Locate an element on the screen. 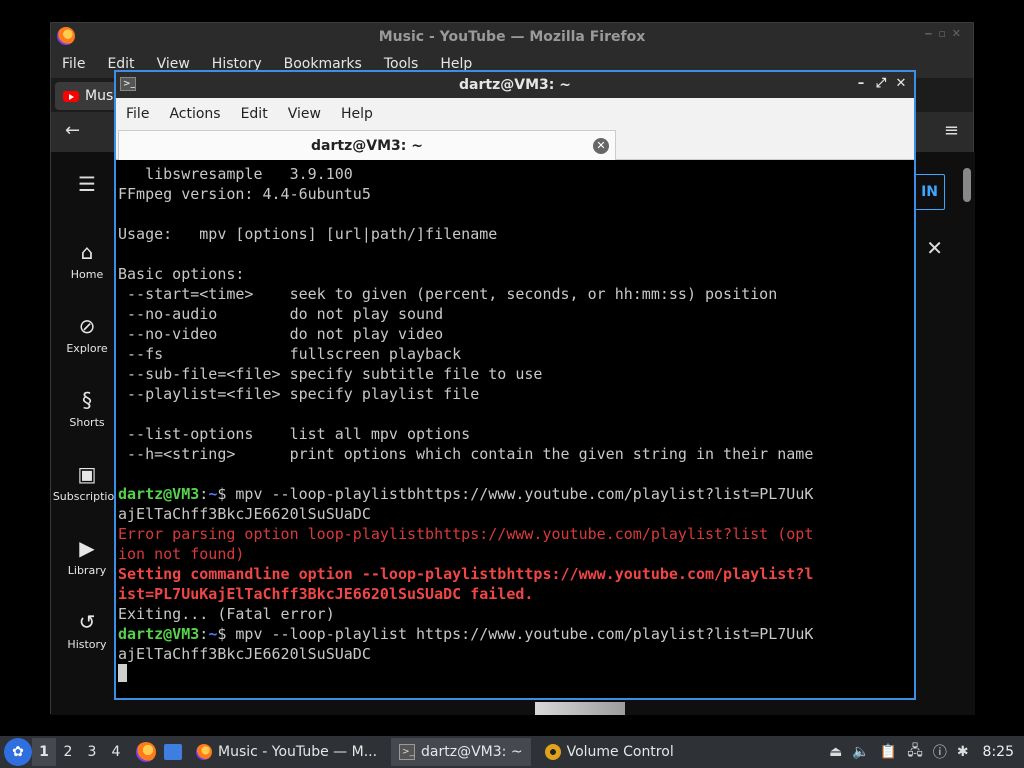 The image size is (1024, 768). menu-view: View is located at coordinates (304, 114).